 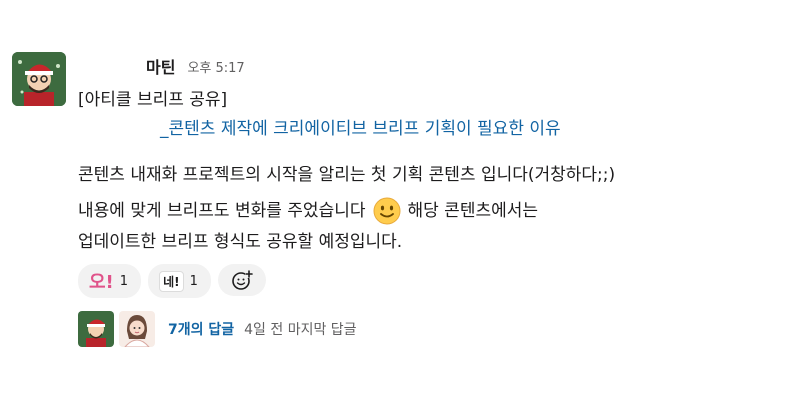 I want to click on message-body-text: 해당 콘텐츠에서는, so click(x=473, y=211).